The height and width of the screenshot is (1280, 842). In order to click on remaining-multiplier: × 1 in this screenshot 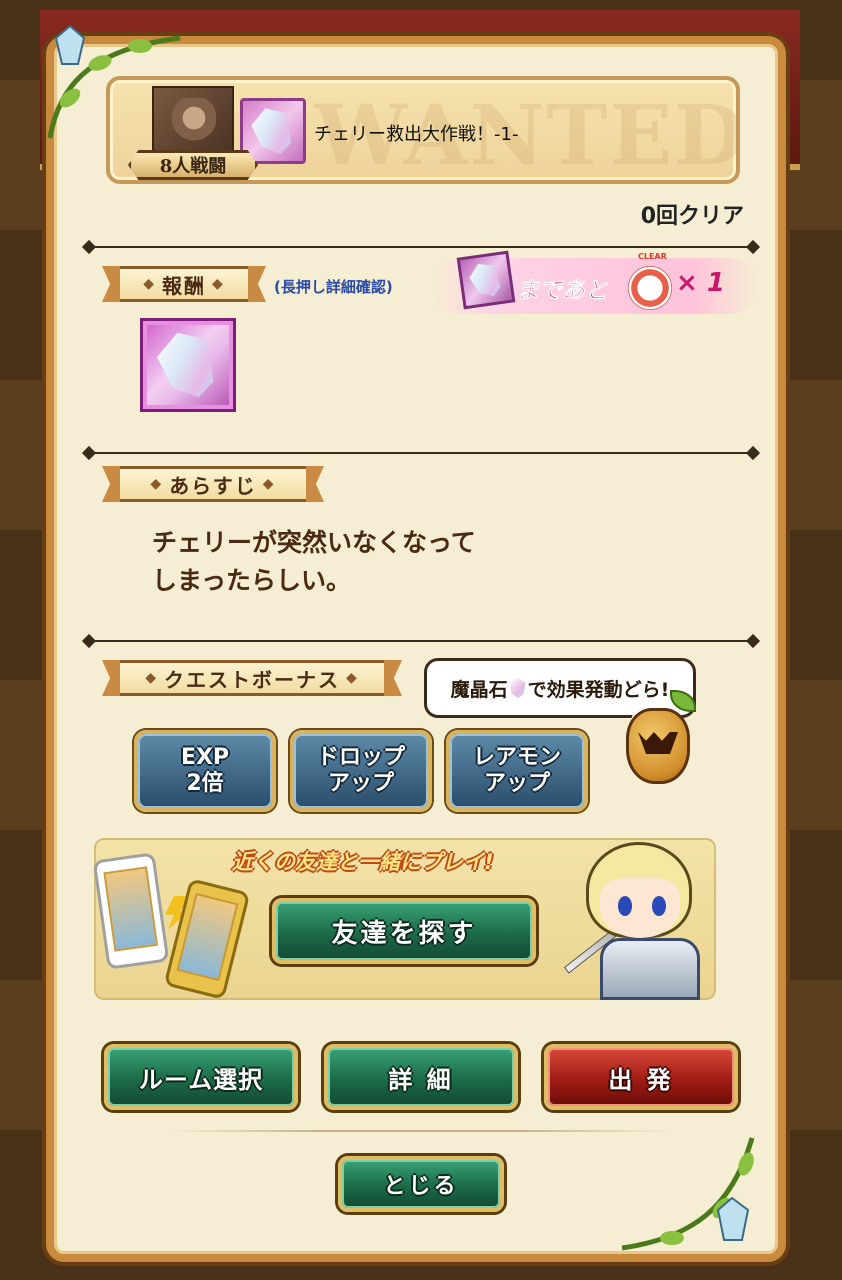, I will do `click(700, 283)`.